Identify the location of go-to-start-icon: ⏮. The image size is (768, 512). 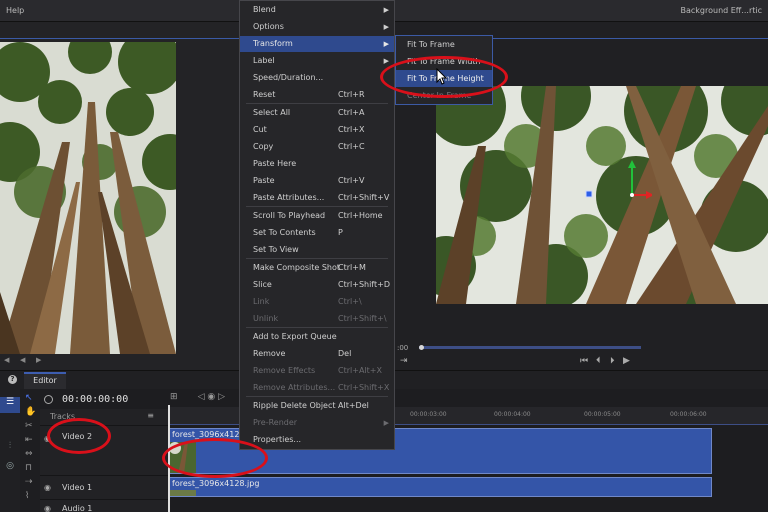
(584, 361).